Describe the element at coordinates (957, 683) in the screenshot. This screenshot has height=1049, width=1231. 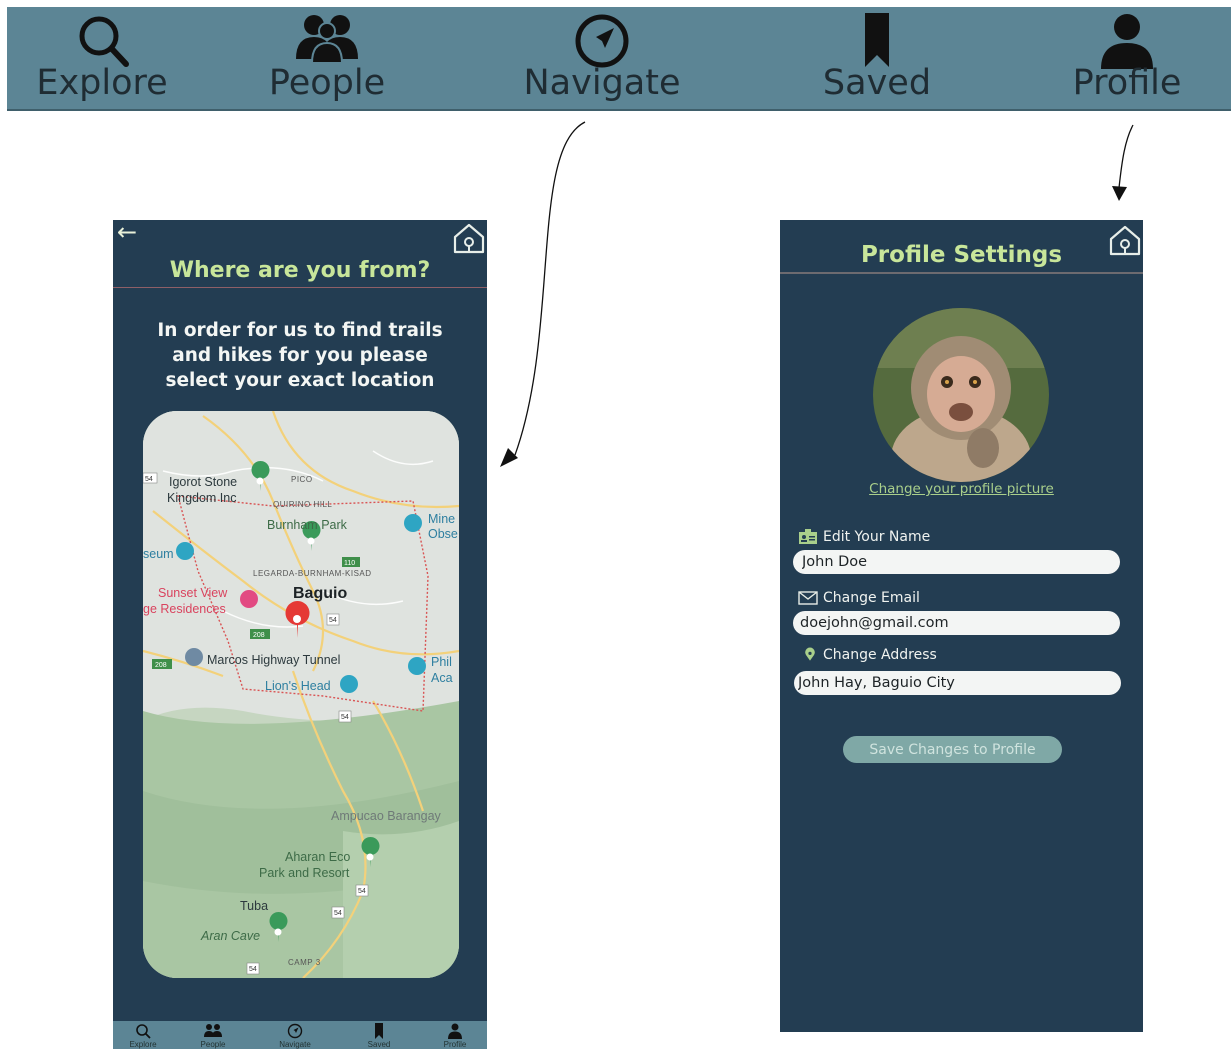
I see `address-field` at that location.